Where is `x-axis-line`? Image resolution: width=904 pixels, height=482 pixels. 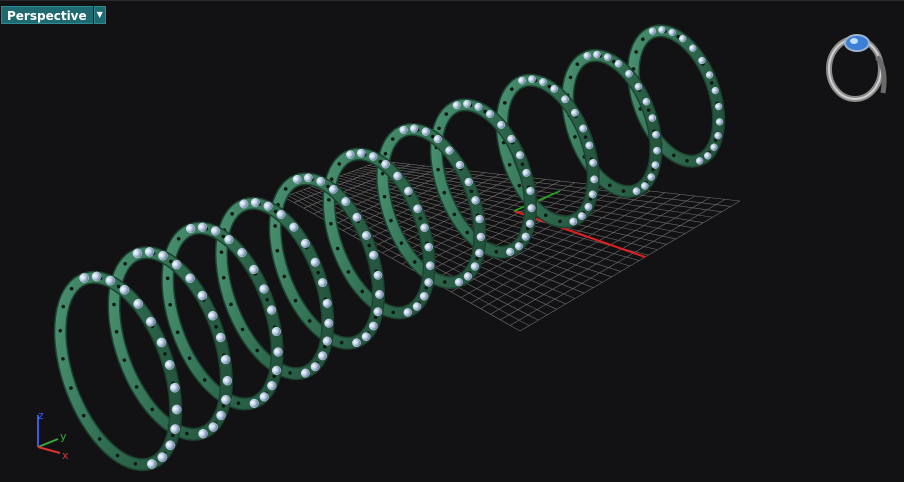 x-axis-line is located at coordinates (49, 450).